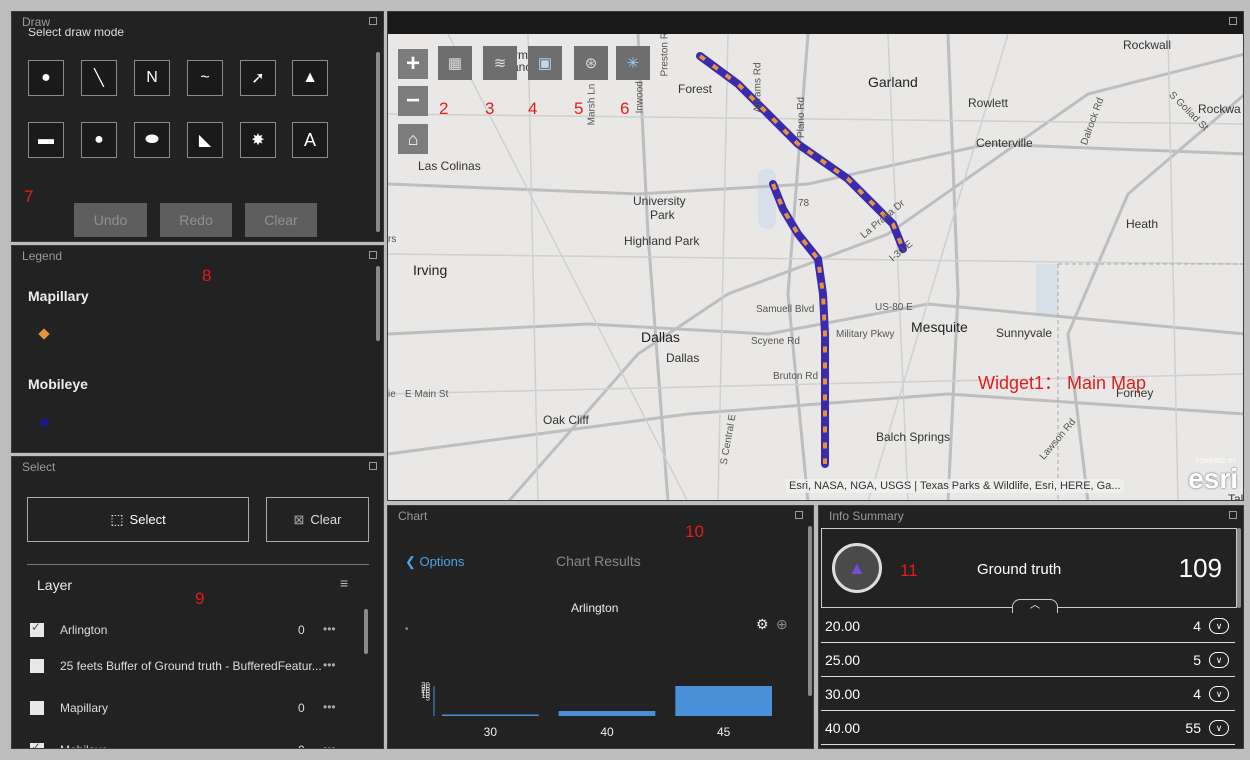 This screenshot has width=1250, height=760. I want to click on line-icon: ╲, so click(99, 78).